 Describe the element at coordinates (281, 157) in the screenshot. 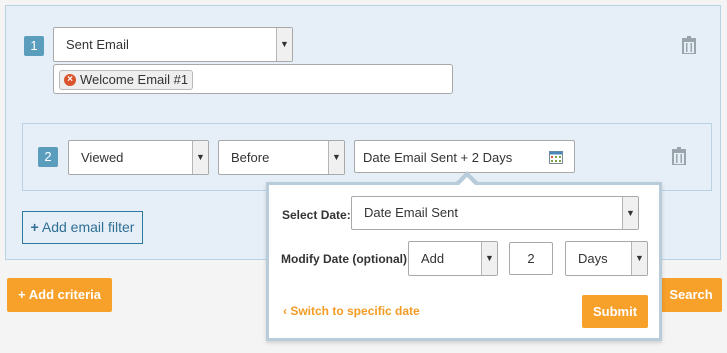

I see `filter-timing-select: Before ▼` at that location.